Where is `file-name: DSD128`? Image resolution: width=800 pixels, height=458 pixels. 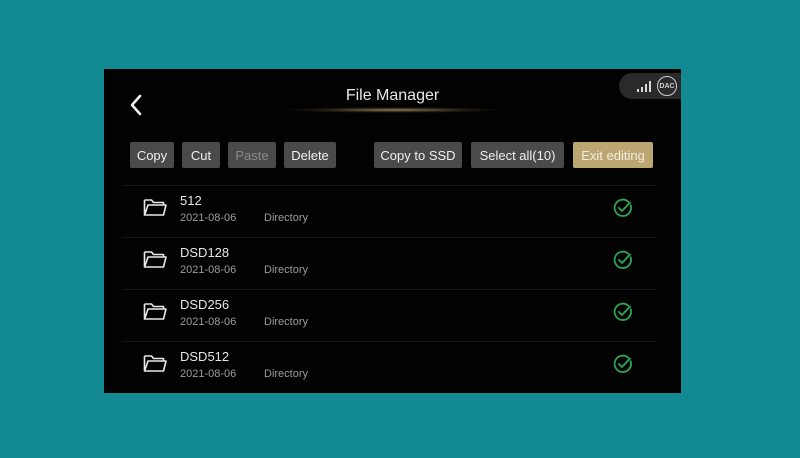
file-name: DSD128 is located at coordinates (205, 252).